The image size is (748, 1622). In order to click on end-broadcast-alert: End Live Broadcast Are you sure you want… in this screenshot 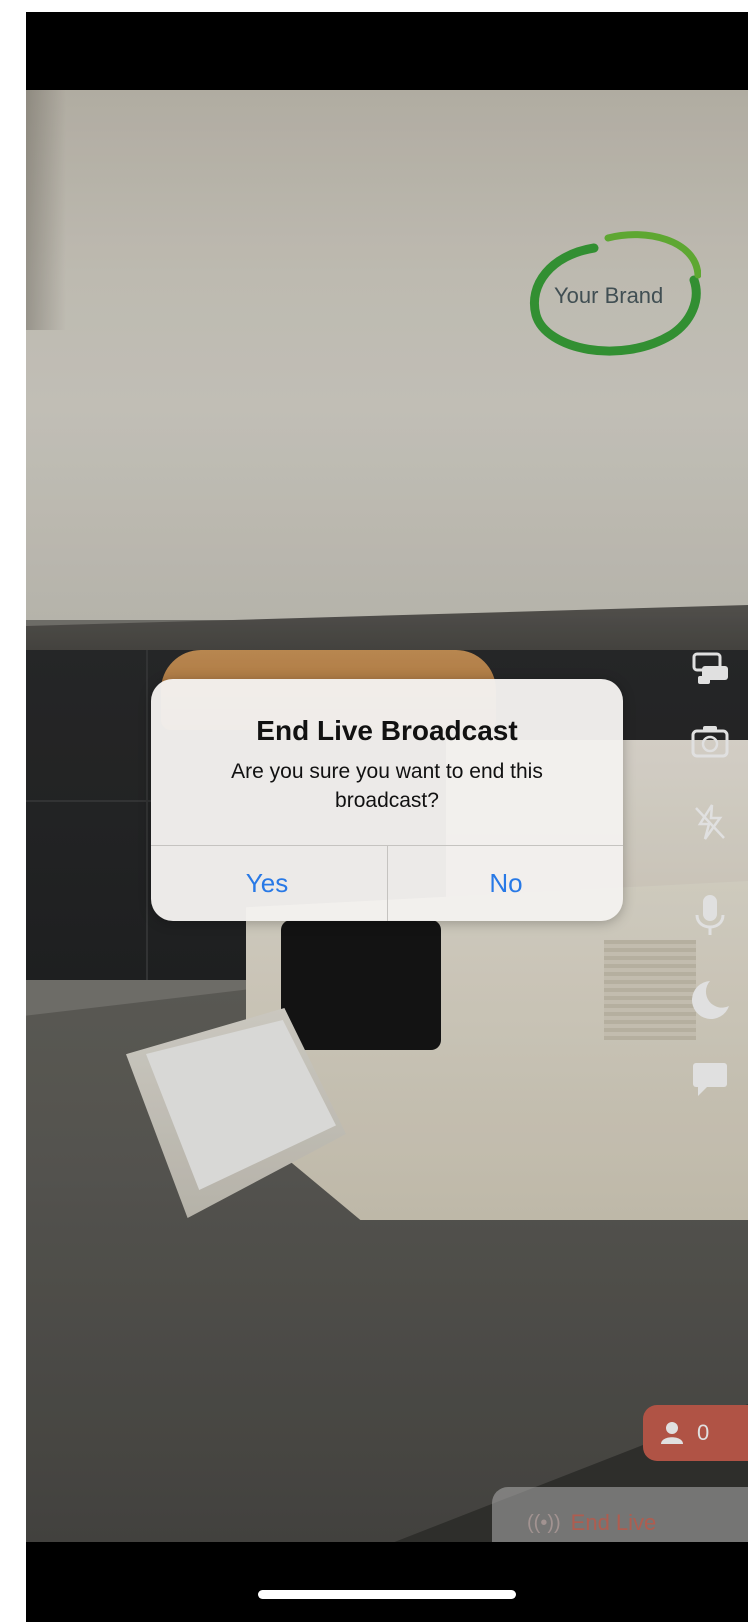, I will do `click(387, 800)`.